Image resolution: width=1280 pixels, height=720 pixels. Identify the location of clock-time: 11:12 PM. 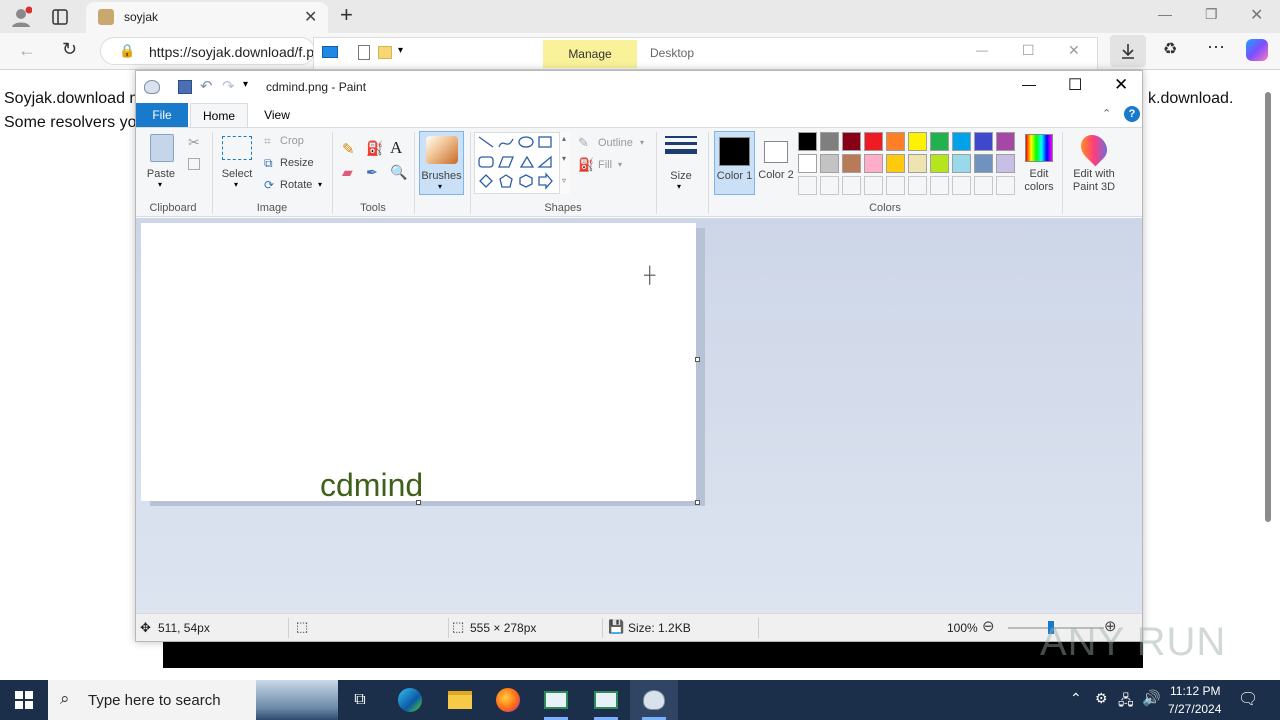
(1195, 691).